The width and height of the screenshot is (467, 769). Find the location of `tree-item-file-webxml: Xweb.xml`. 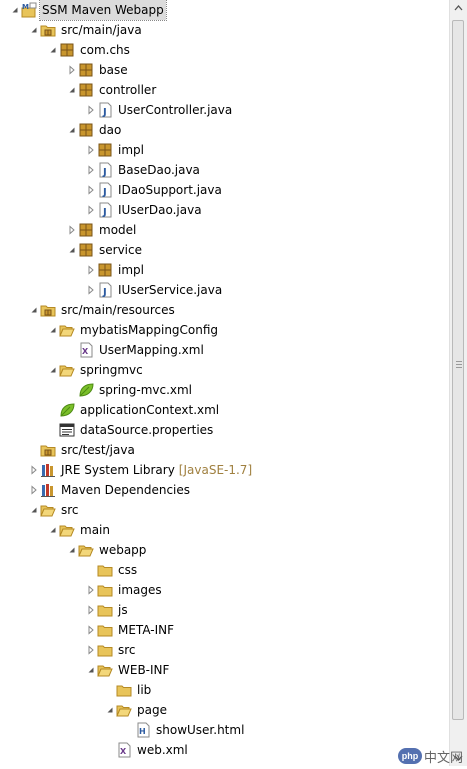

tree-item-file-webxml: Xweb.xml is located at coordinates (225, 750).